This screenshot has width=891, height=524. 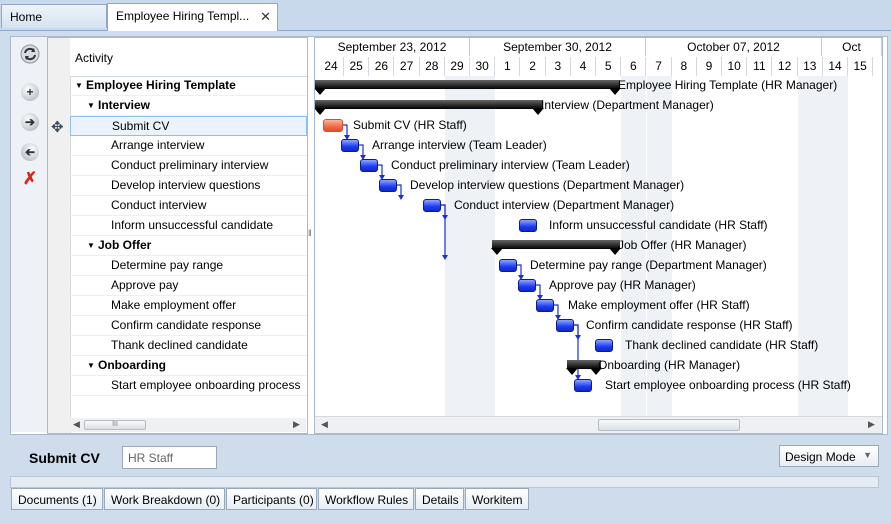 I want to click on refresh-icon, so click(x=30, y=54).